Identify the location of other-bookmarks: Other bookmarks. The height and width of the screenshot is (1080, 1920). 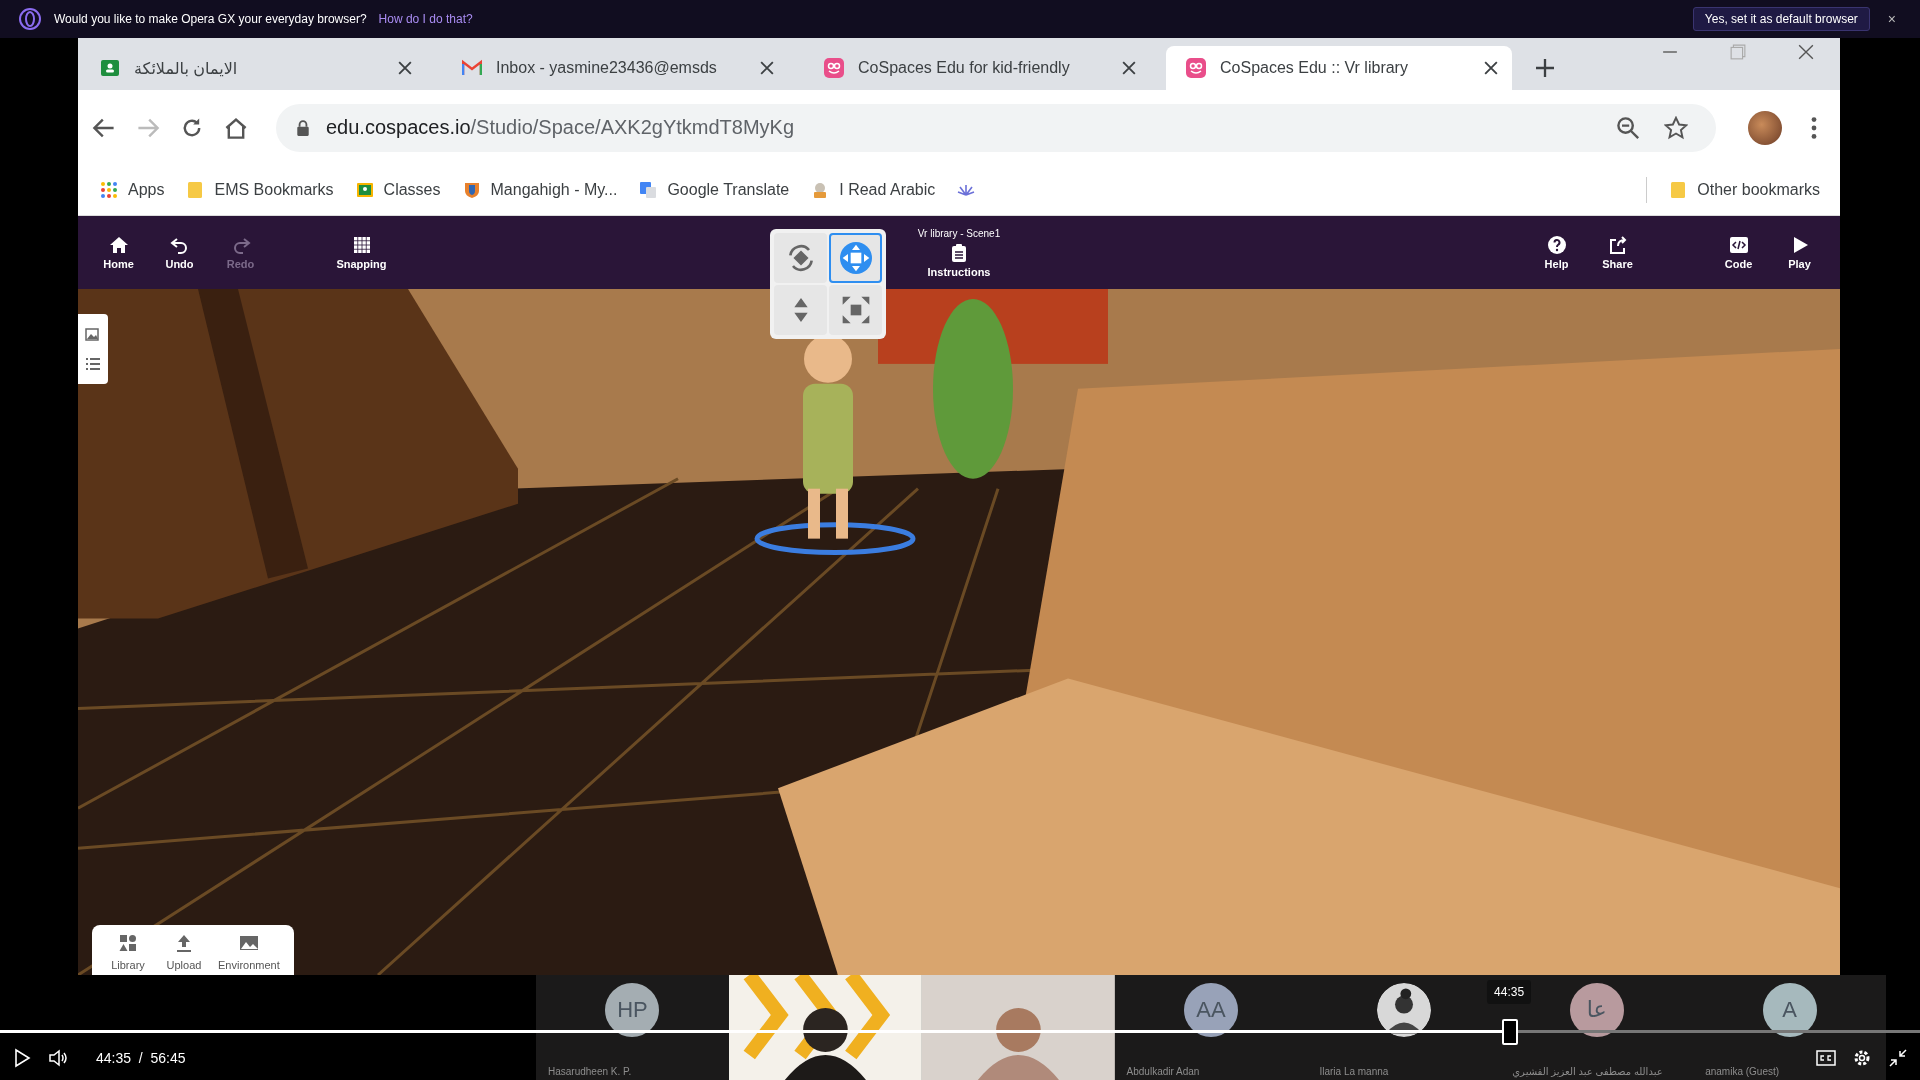
(1758, 190).